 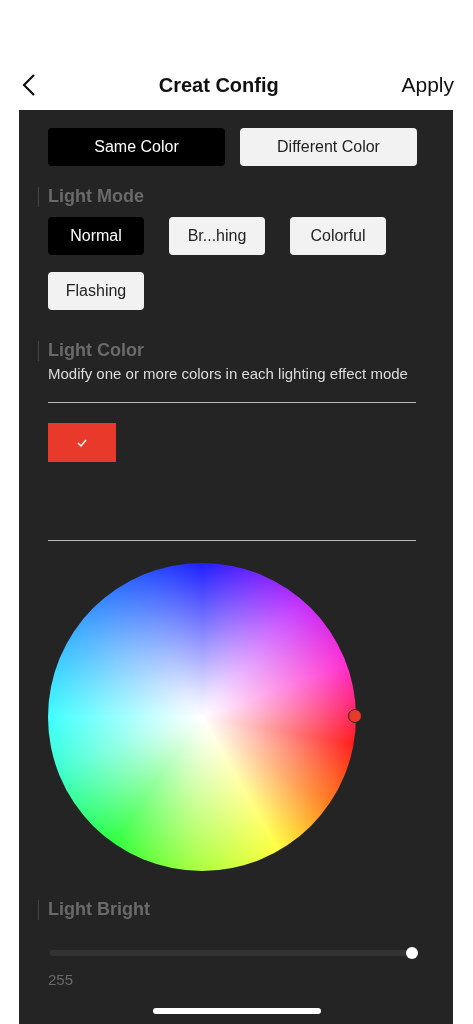 What do you see at coordinates (355, 716) in the screenshot?
I see `picker-handle` at bounding box center [355, 716].